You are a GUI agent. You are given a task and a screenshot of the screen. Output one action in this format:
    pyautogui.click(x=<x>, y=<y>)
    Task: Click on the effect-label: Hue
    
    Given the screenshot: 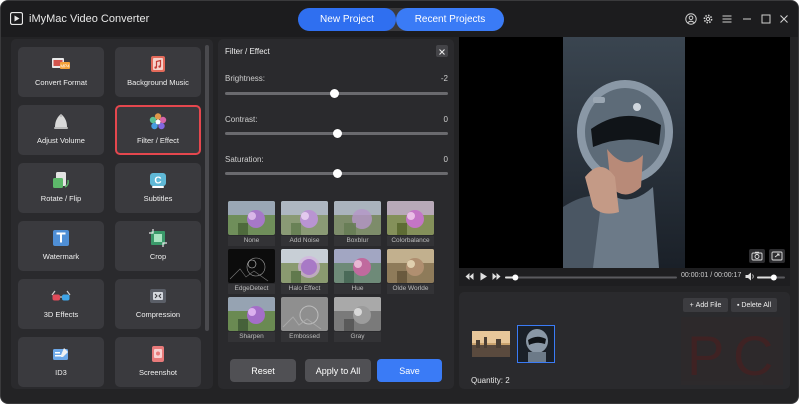 What is the action you would take?
    pyautogui.click(x=357, y=289)
    